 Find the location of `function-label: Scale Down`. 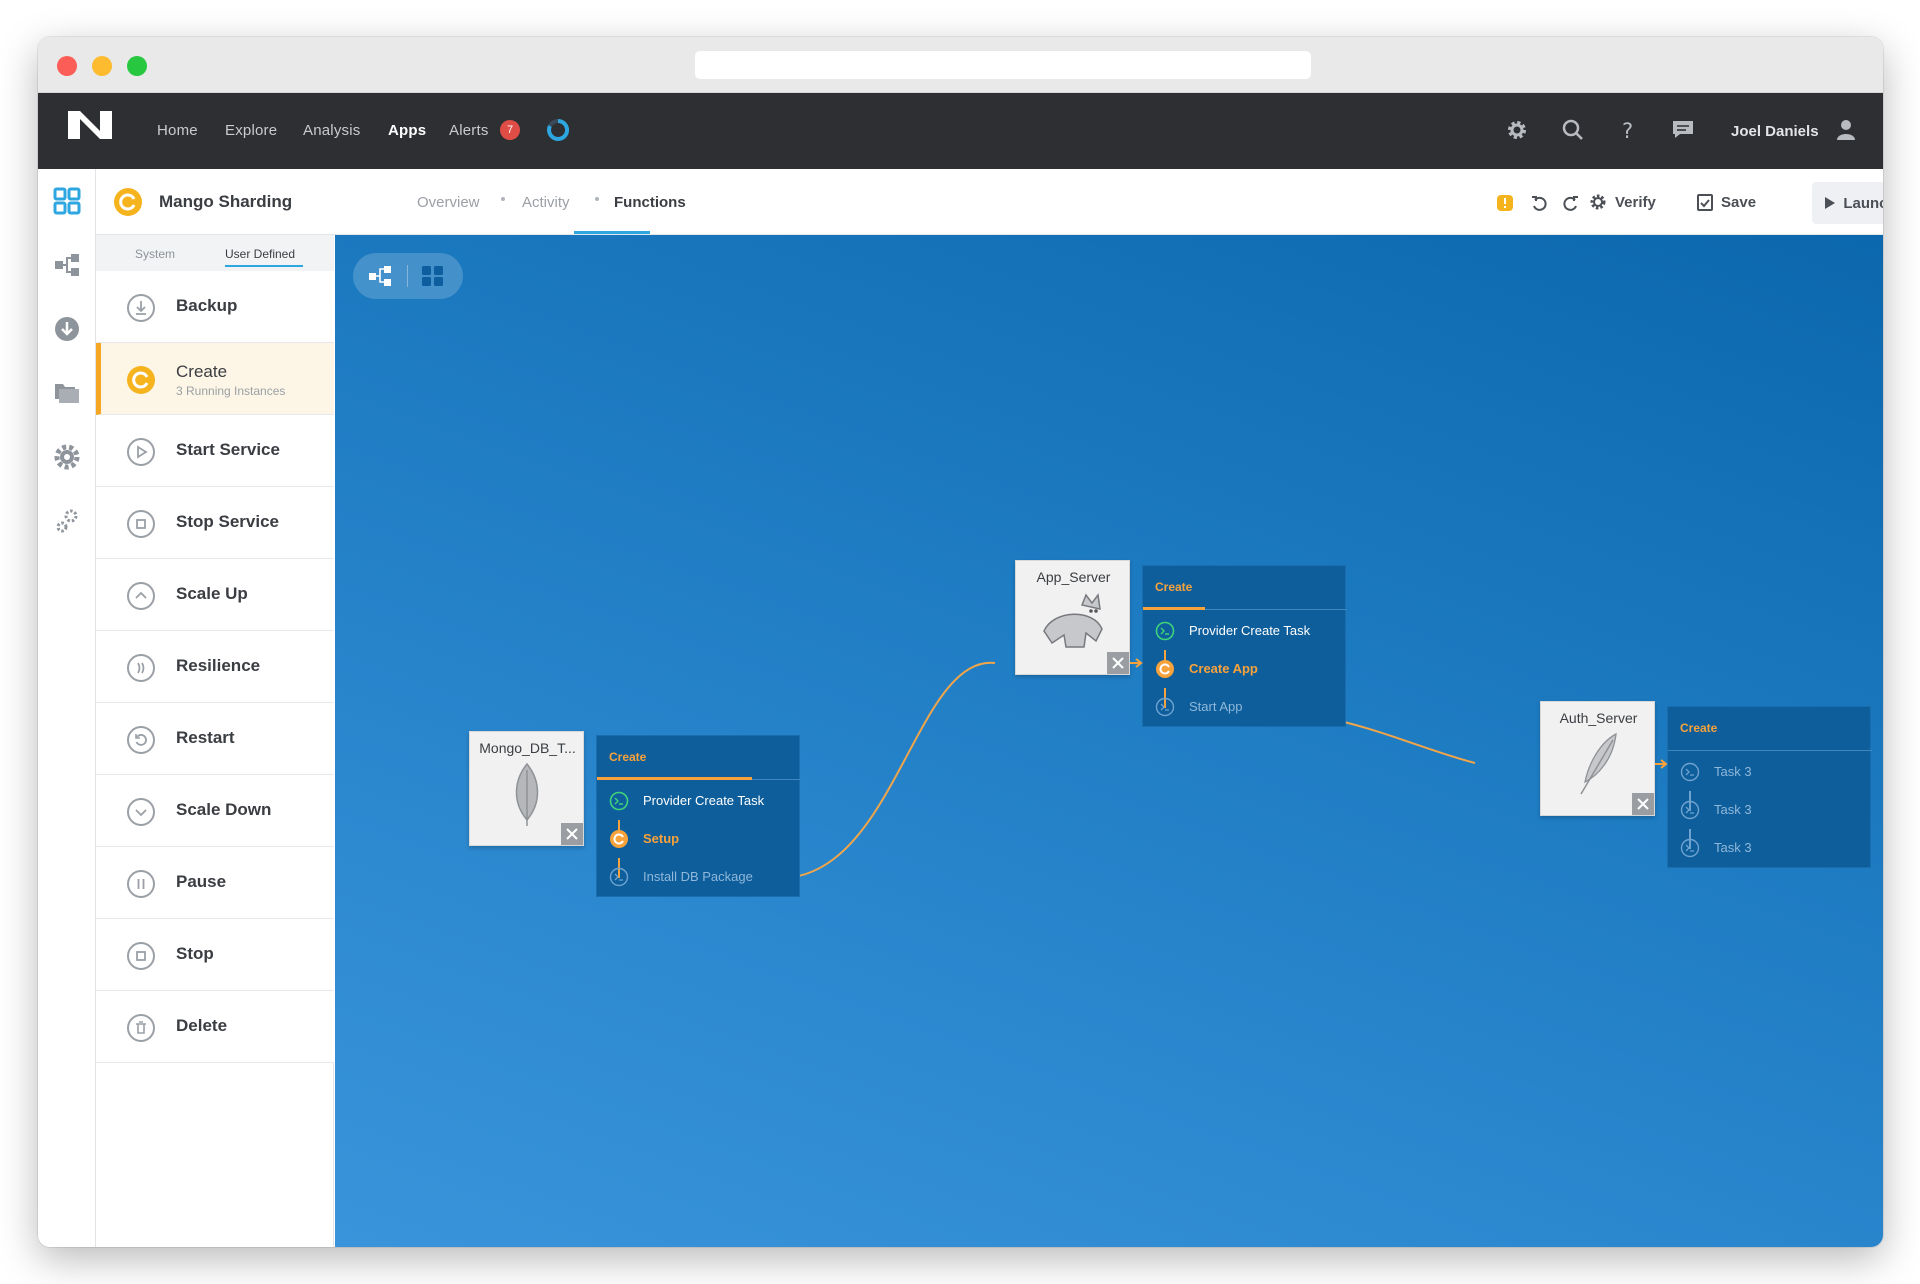

function-label: Scale Down is located at coordinates (224, 809).